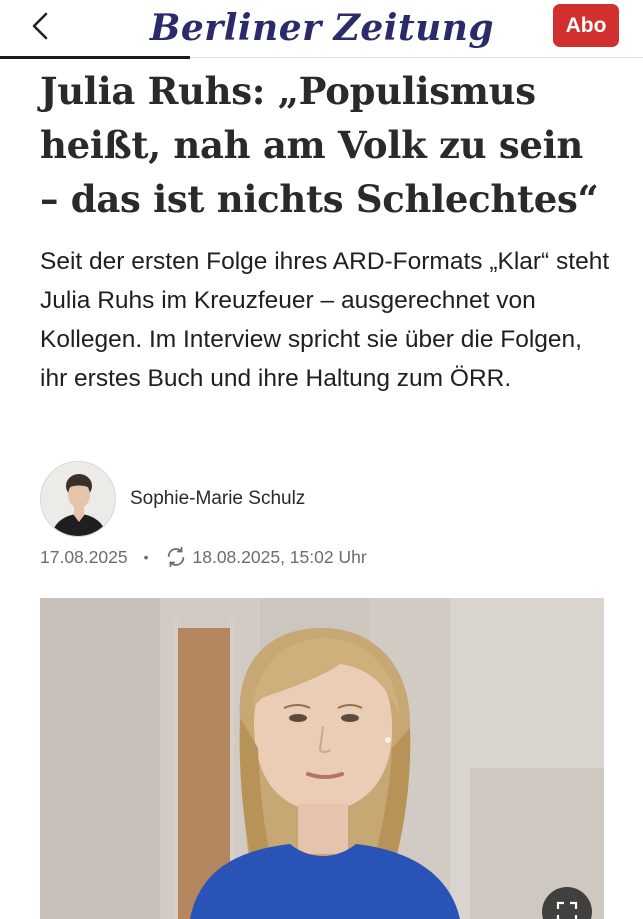 The height and width of the screenshot is (919, 643). I want to click on logo-word-left: Berliner, so click(235, 28).